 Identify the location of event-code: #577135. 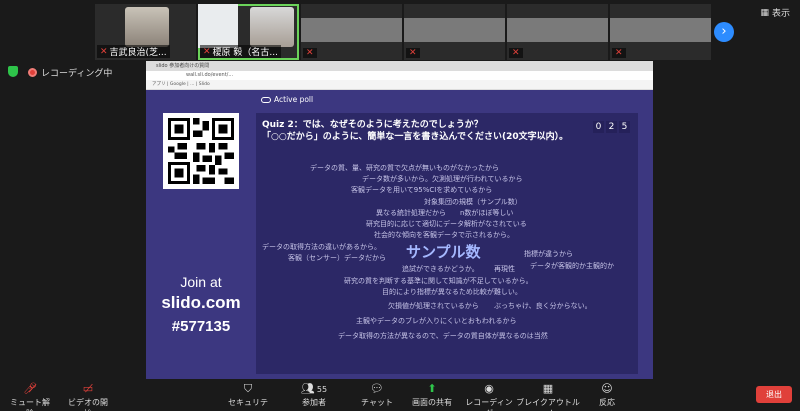
(201, 326).